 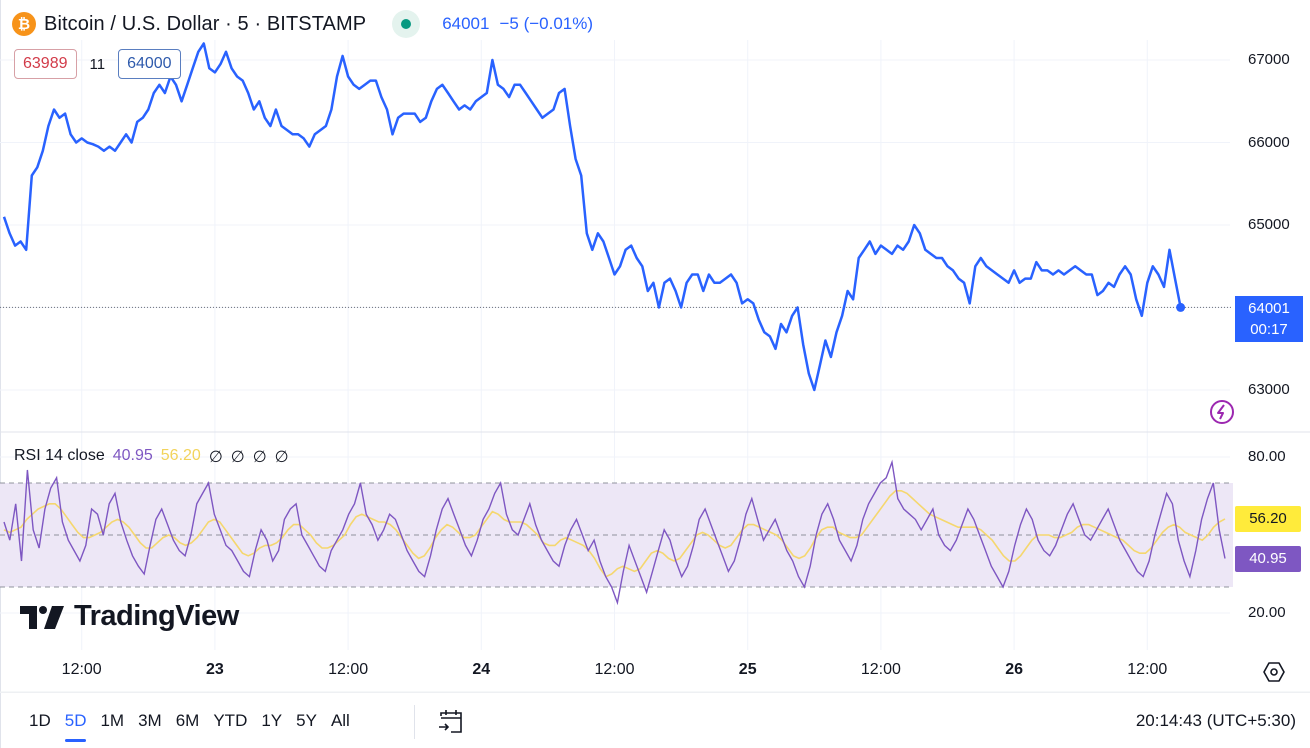 What do you see at coordinates (156, 616) in the screenshot?
I see `tradingview-wordmark: TradingView` at bounding box center [156, 616].